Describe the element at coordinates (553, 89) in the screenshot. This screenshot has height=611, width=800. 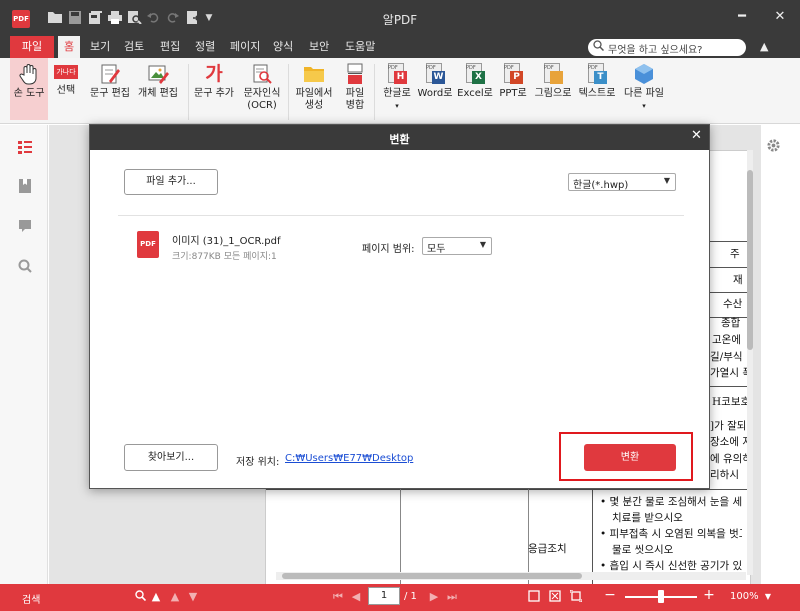
I see `convert-to-image-button: PDF 그림으로` at that location.